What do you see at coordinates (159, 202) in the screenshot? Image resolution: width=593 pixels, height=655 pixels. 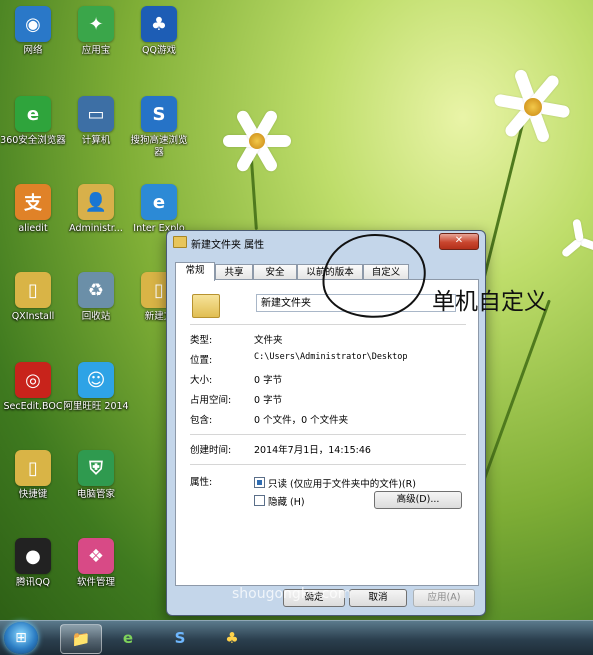 I see `ie-icon: e` at bounding box center [159, 202].